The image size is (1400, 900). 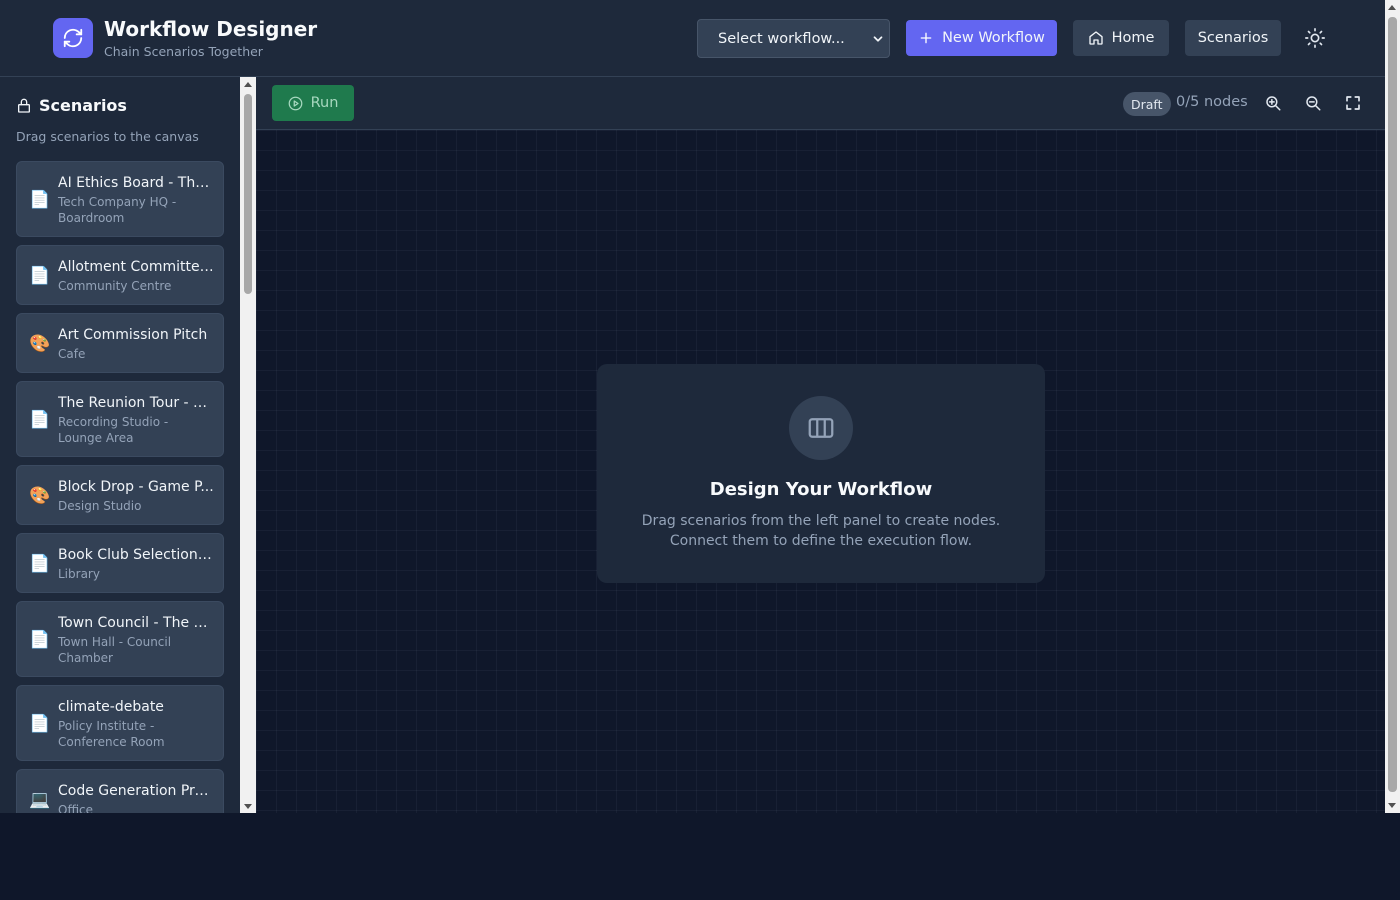 I want to click on home-button: Home, so click(x=1121, y=38).